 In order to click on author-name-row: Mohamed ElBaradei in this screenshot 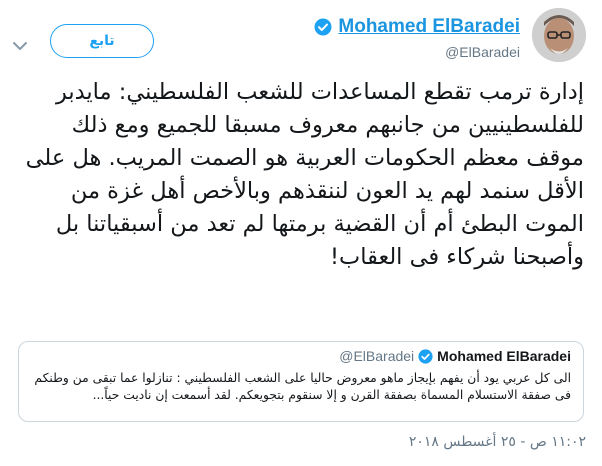, I will do `click(417, 27)`.